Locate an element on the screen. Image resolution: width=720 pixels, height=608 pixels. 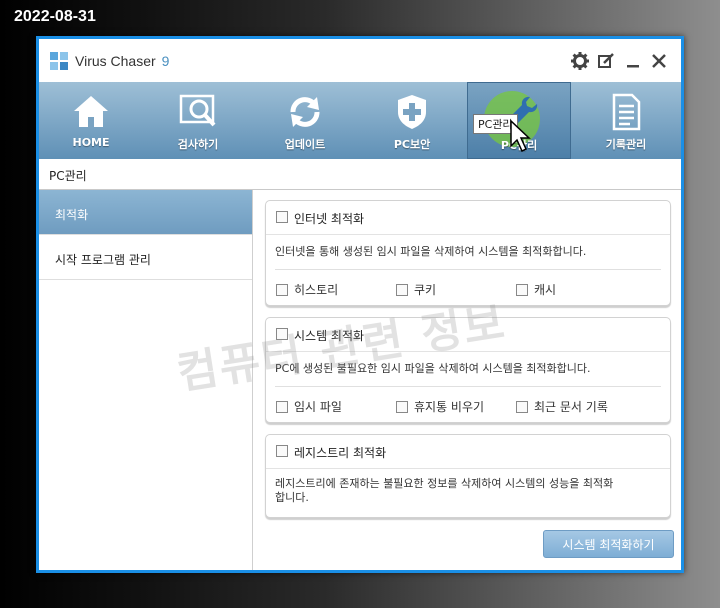
nav-pc-security: PC보안 is located at coordinates (412, 120).